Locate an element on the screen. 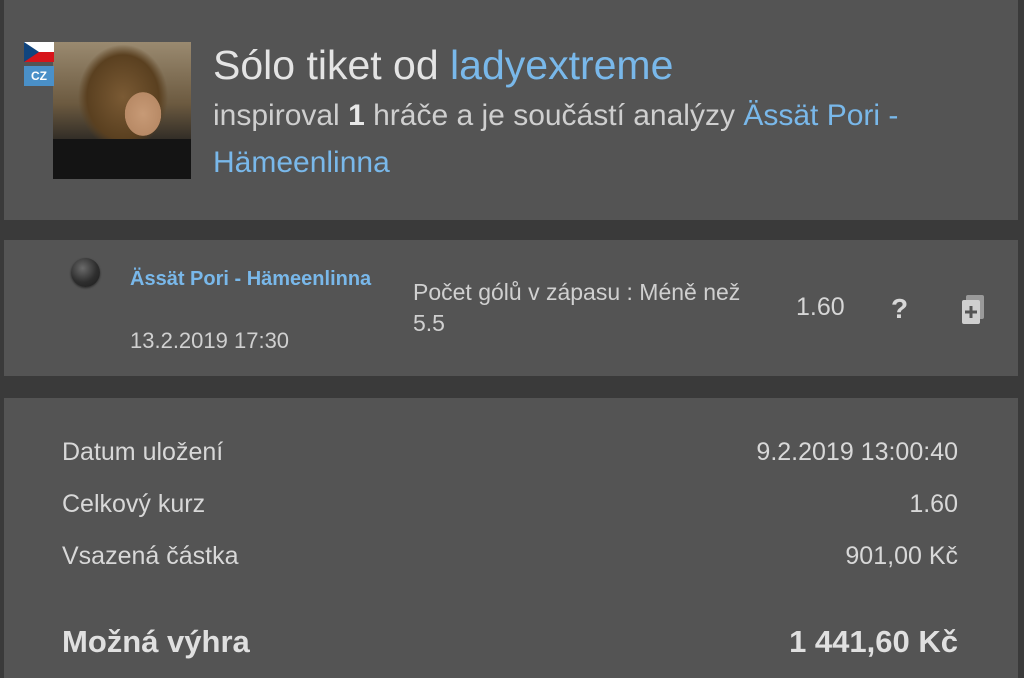  inspired-count: 1 is located at coordinates (356, 115).